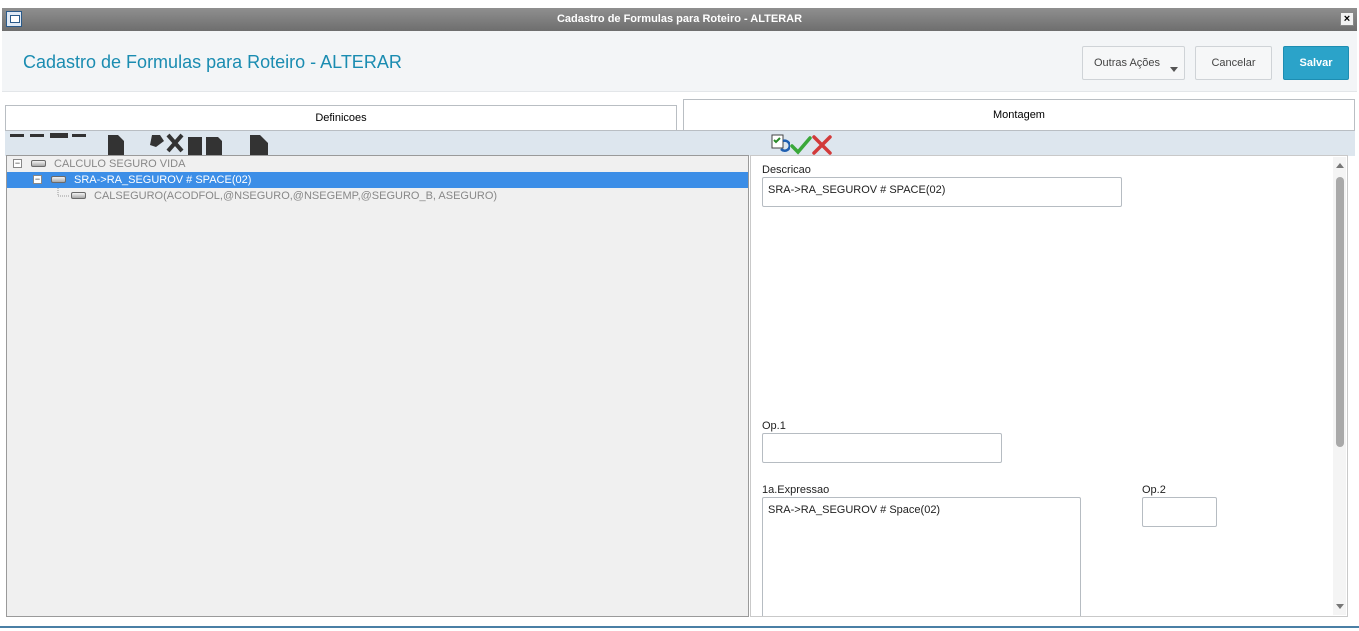 The height and width of the screenshot is (631, 1359). Describe the element at coordinates (822, 145) in the screenshot. I see `x-icon` at that location.